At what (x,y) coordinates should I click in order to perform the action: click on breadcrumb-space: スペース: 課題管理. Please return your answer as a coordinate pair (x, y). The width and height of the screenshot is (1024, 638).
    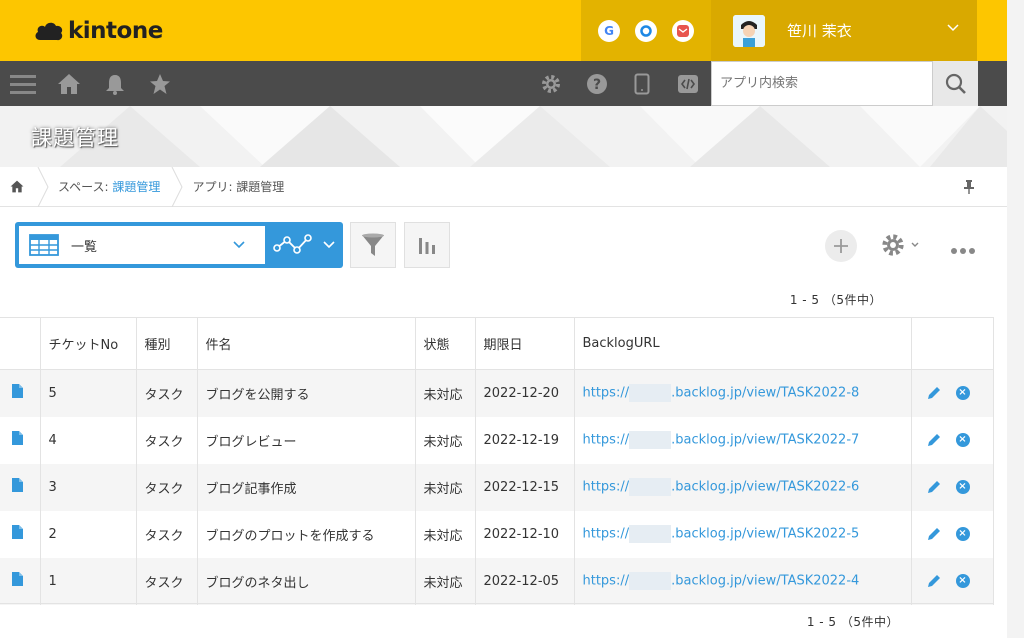
    Looking at the image, I should click on (109, 186).